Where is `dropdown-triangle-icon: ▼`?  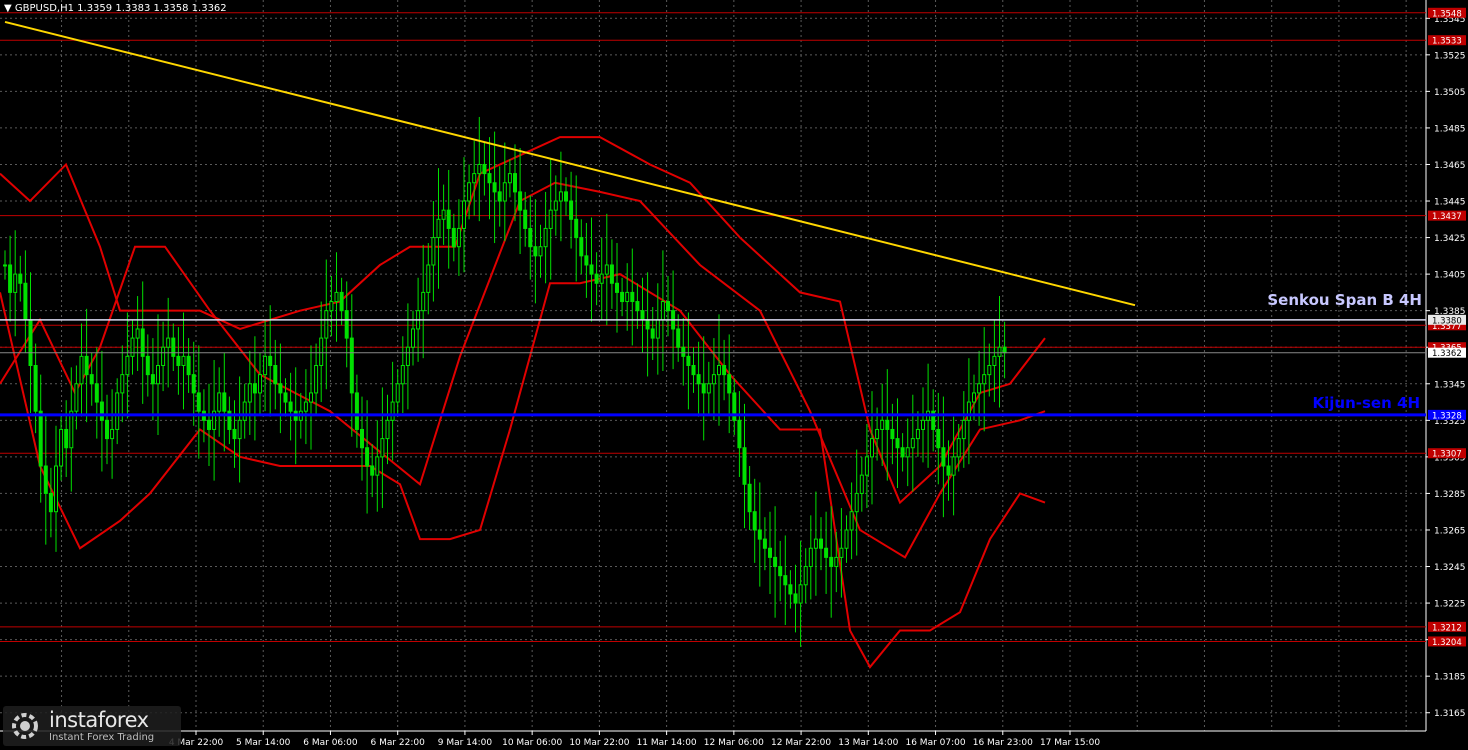 dropdown-triangle-icon: ▼ is located at coordinates (8, 8).